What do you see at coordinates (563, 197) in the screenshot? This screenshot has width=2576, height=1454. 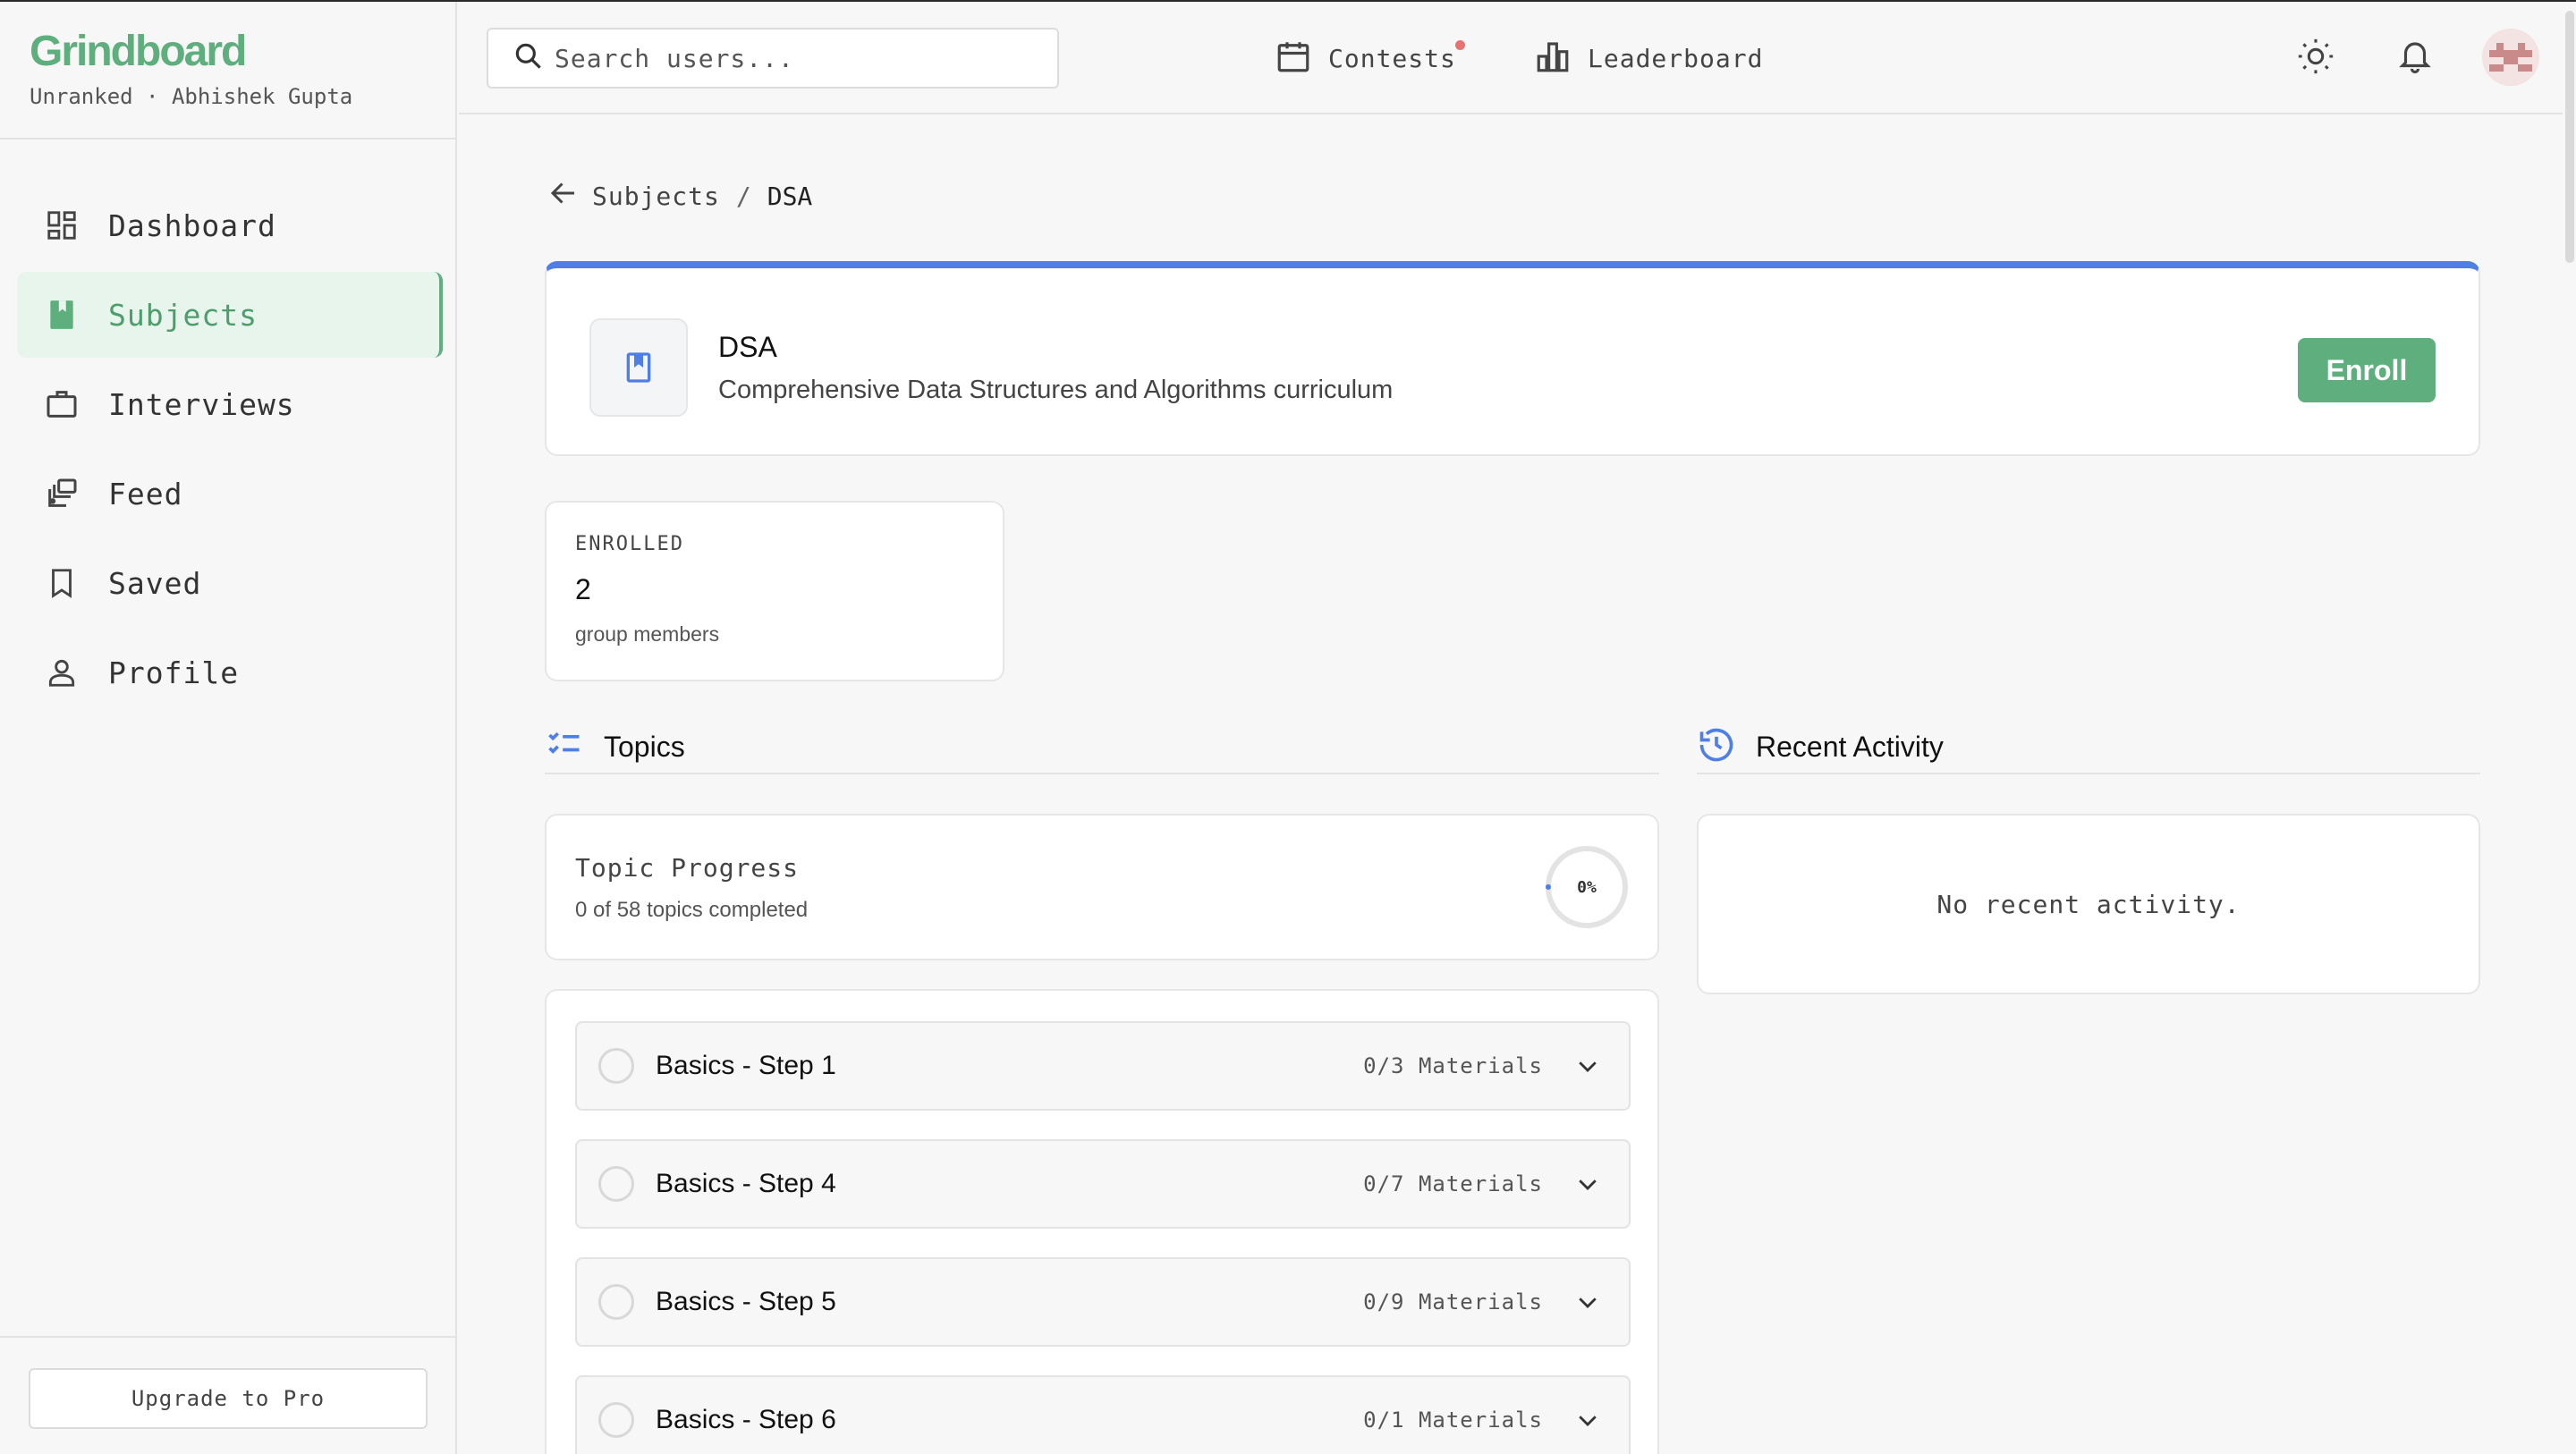 I see `back-arrow-icon` at bounding box center [563, 197].